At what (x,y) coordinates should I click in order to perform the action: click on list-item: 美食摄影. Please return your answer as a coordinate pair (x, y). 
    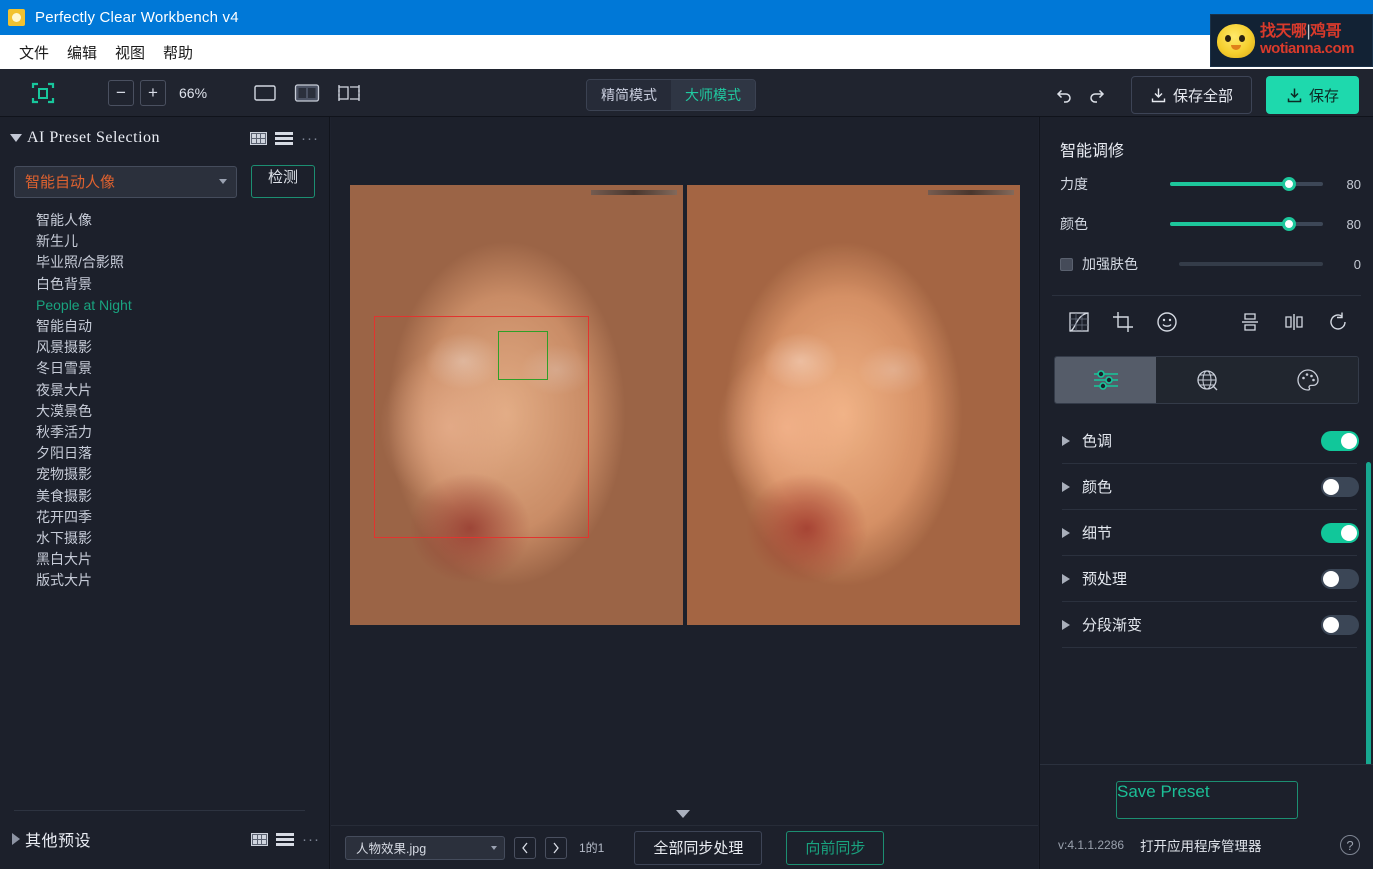
    Looking at the image, I should click on (182, 496).